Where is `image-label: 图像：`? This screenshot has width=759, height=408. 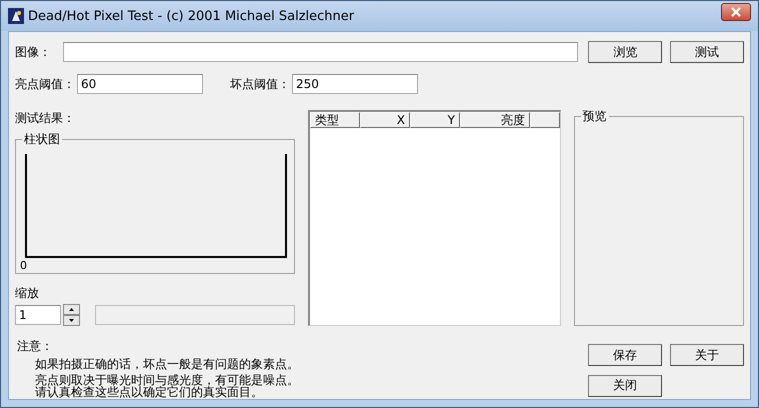 image-label: 图像： is located at coordinates (33, 52).